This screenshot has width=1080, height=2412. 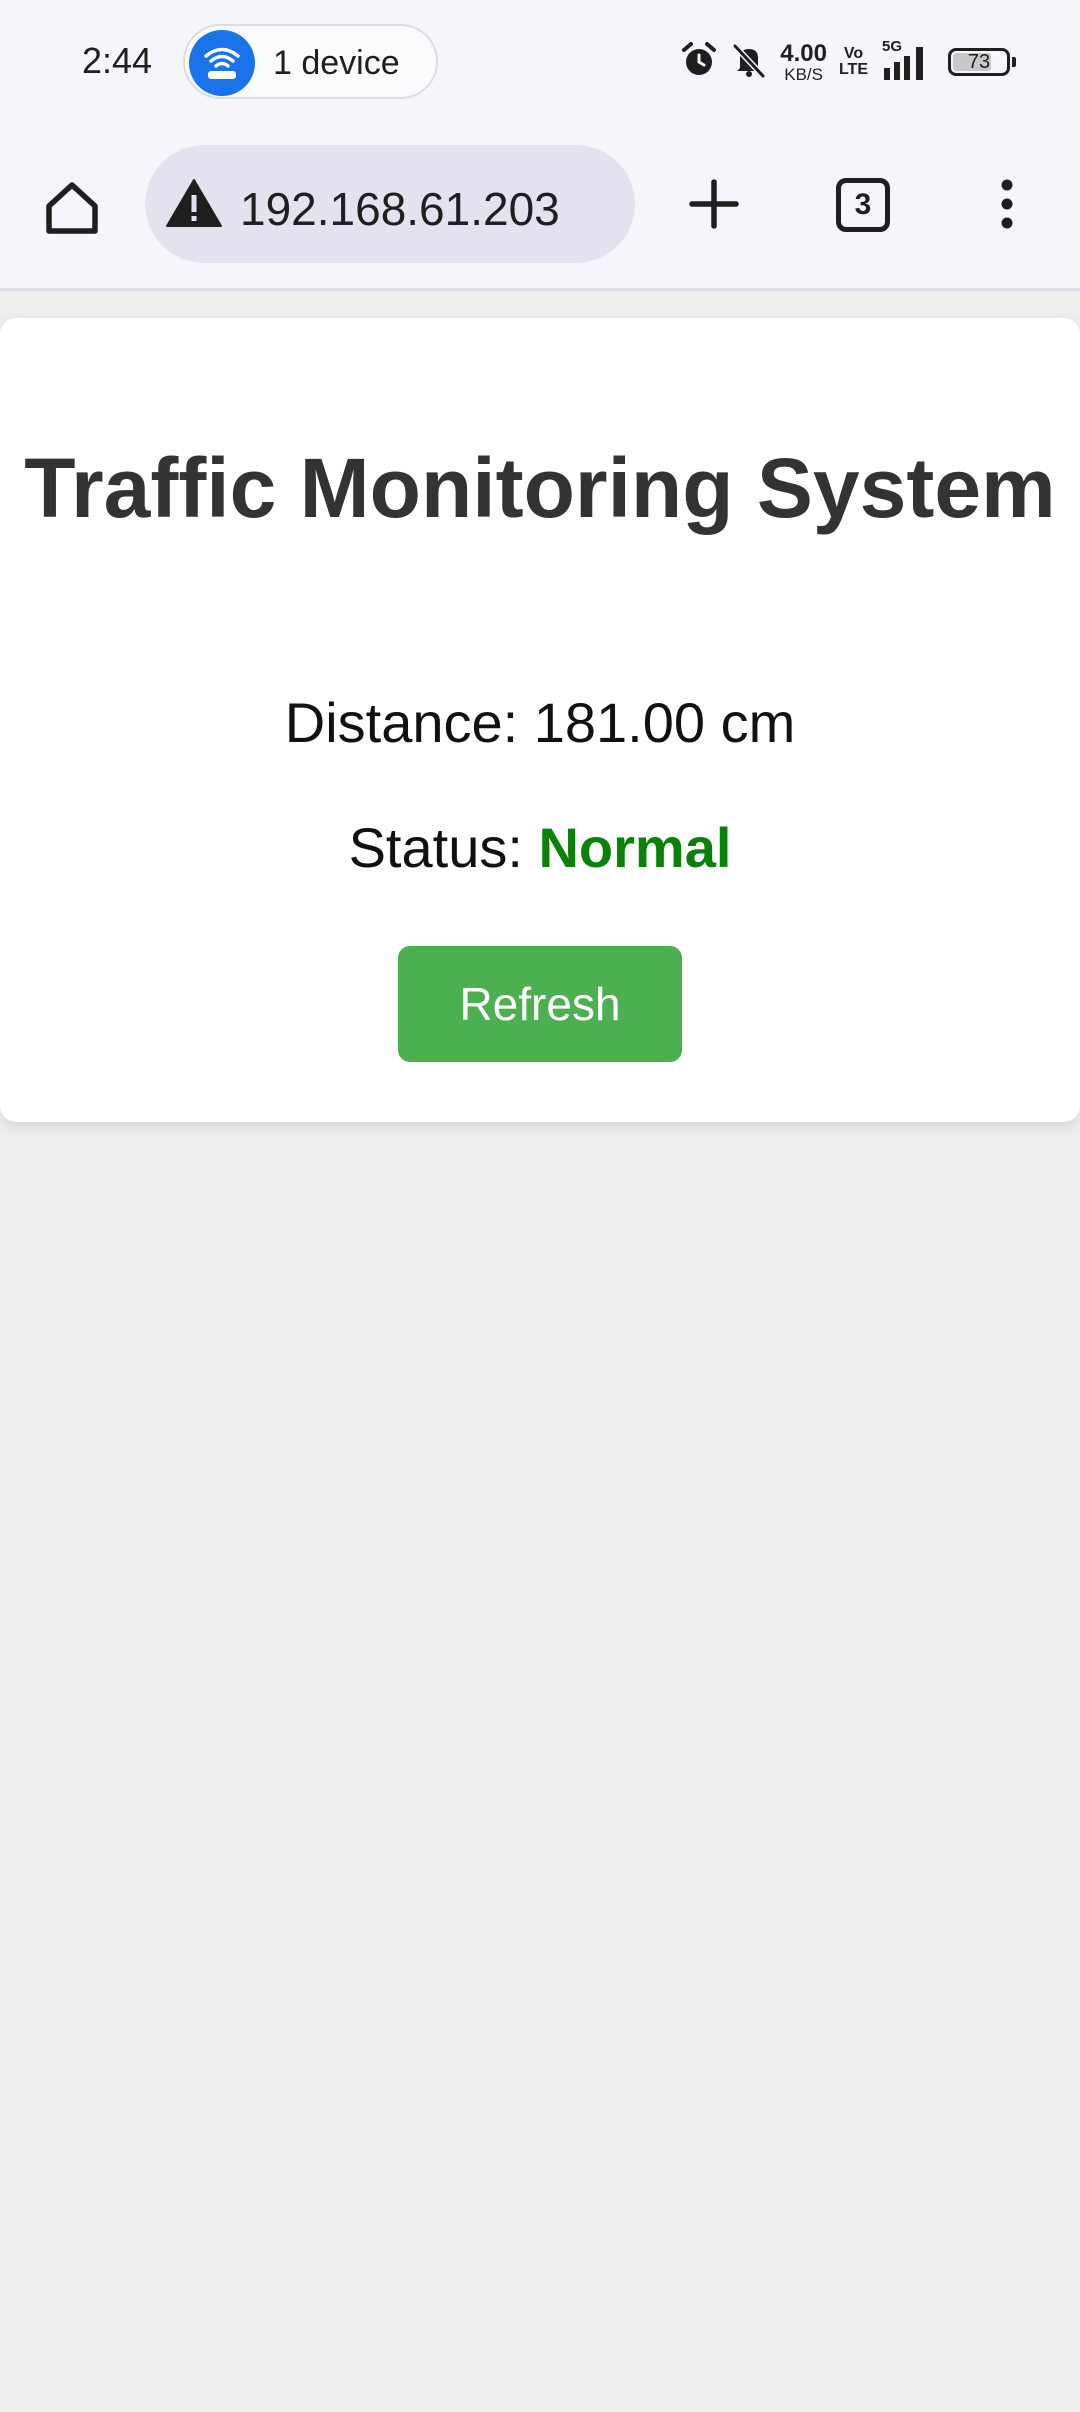 I want to click on page-title: Traffic Monitoring System, so click(x=540, y=488).